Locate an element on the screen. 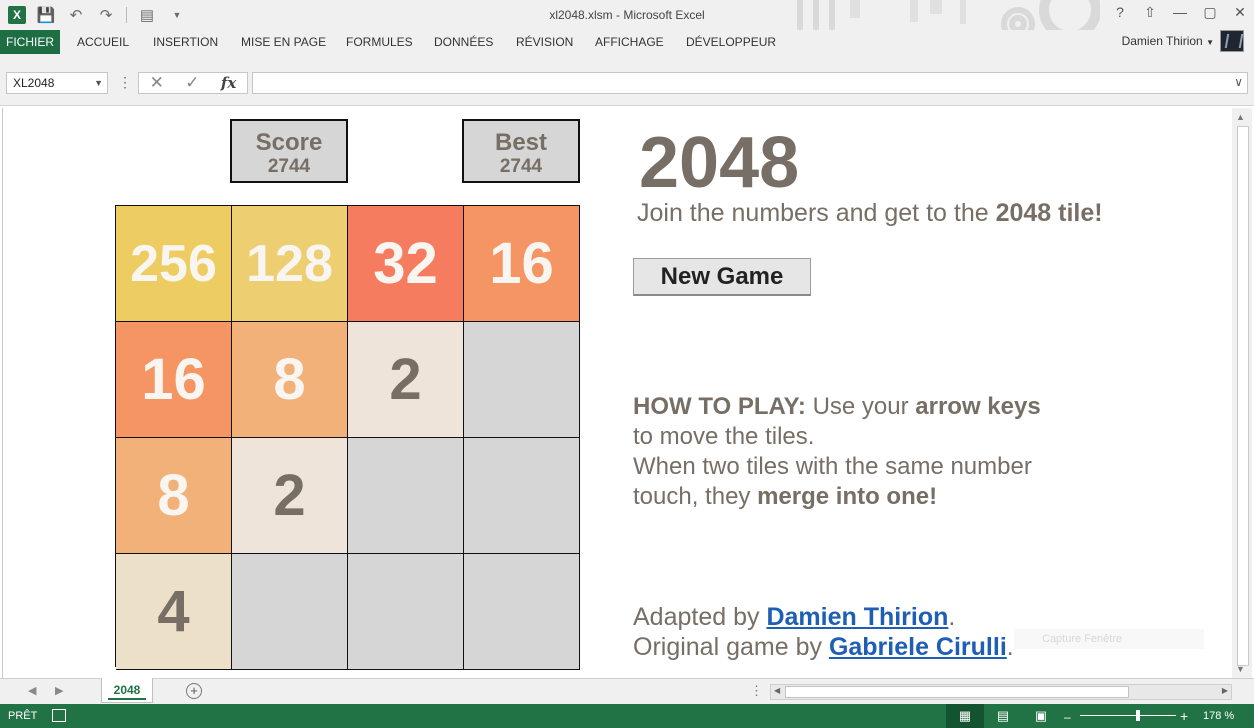  vertical-scroll-thumb is located at coordinates (1243, 396).